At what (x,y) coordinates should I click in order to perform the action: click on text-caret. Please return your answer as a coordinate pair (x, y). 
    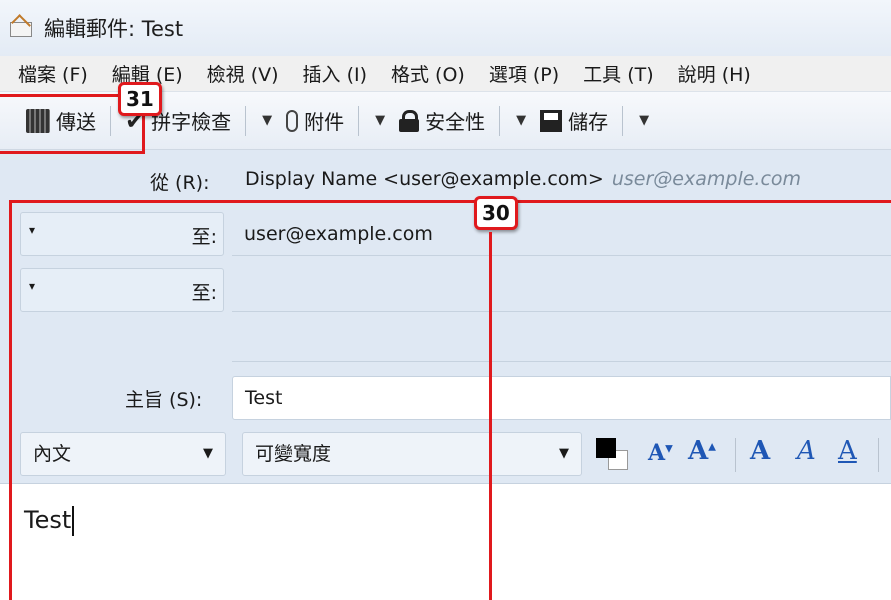
    Looking at the image, I should click on (73, 521).